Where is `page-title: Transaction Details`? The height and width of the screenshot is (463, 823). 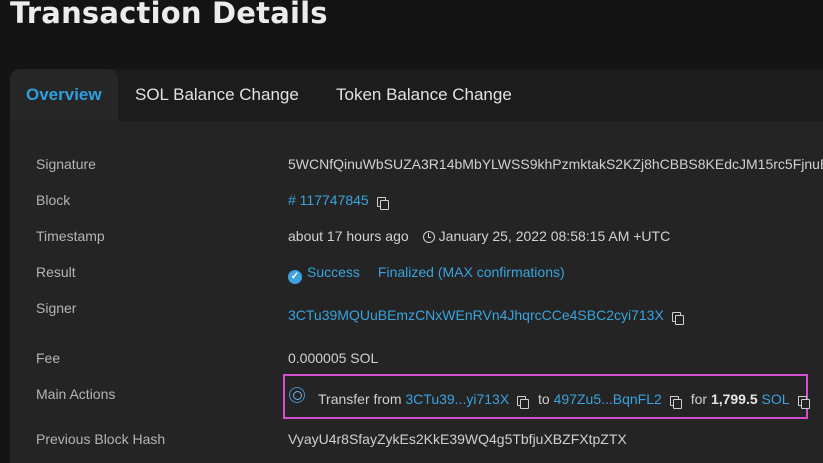 page-title: Transaction Details is located at coordinates (169, 15).